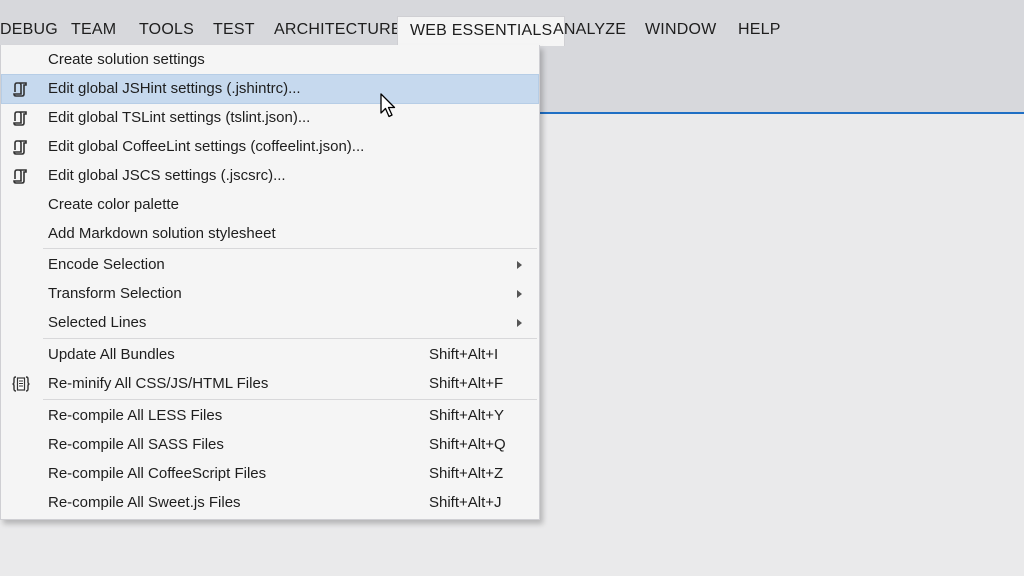 This screenshot has width=1024, height=576. Describe the element at coordinates (166, 30) in the screenshot. I see `menu-tools: TOOLS` at that location.